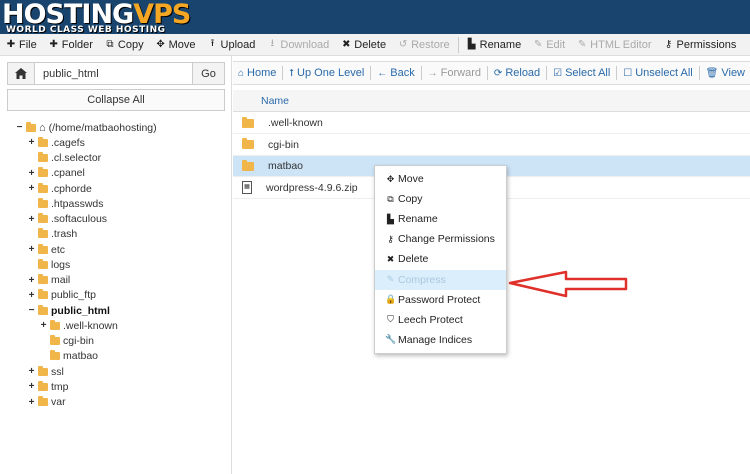 Image resolution: width=750 pixels, height=474 pixels. I want to click on toolbar-move-button: ✥ Move, so click(176, 44).